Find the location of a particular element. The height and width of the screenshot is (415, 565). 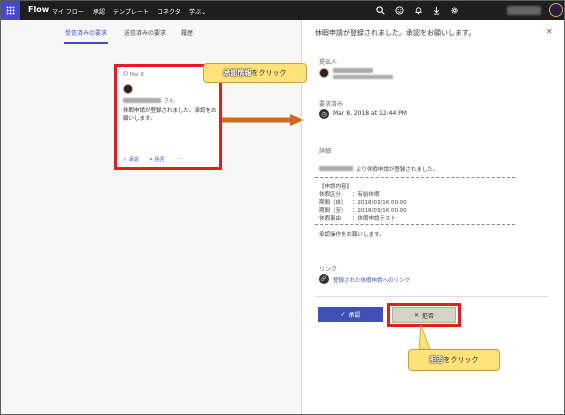

nav-learn: 学ぶ⌄ is located at coordinates (197, 11).